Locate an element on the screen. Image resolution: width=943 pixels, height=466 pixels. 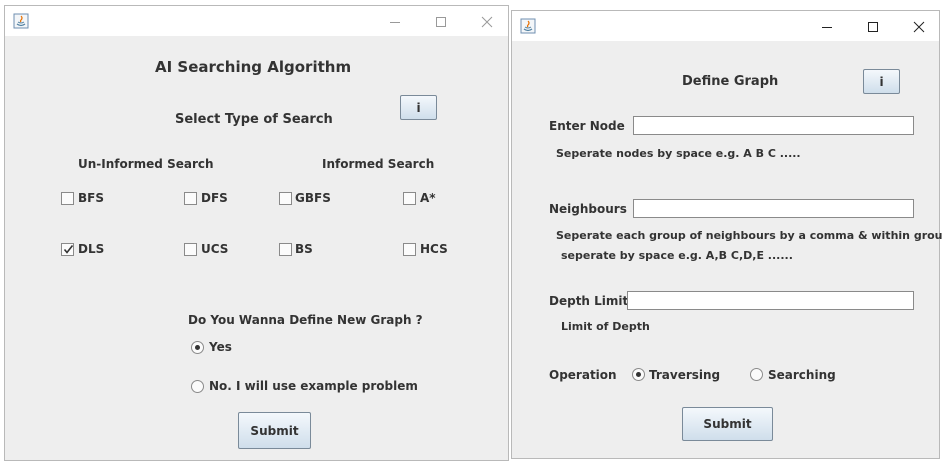
traversing-radio is located at coordinates (638, 374).